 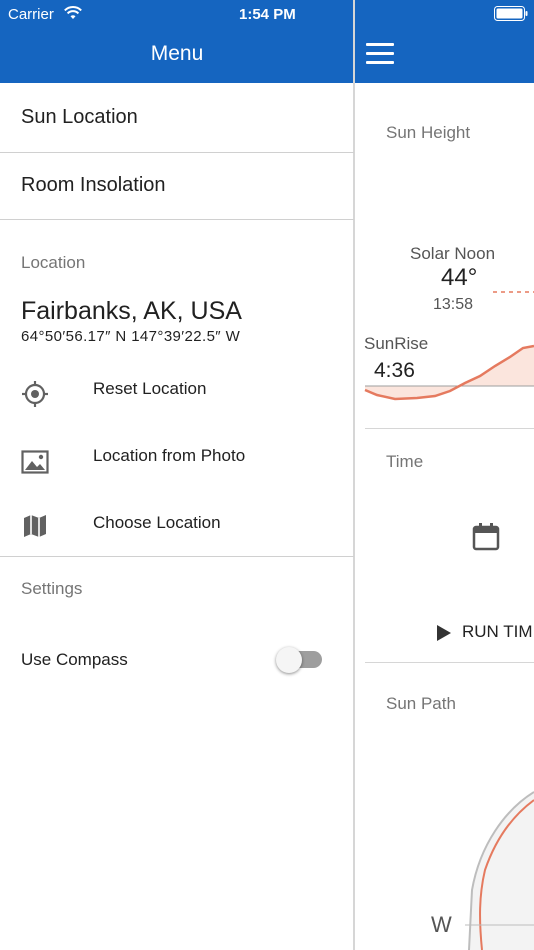 What do you see at coordinates (31, 14) in the screenshot?
I see `carrier-label: Carrier` at bounding box center [31, 14].